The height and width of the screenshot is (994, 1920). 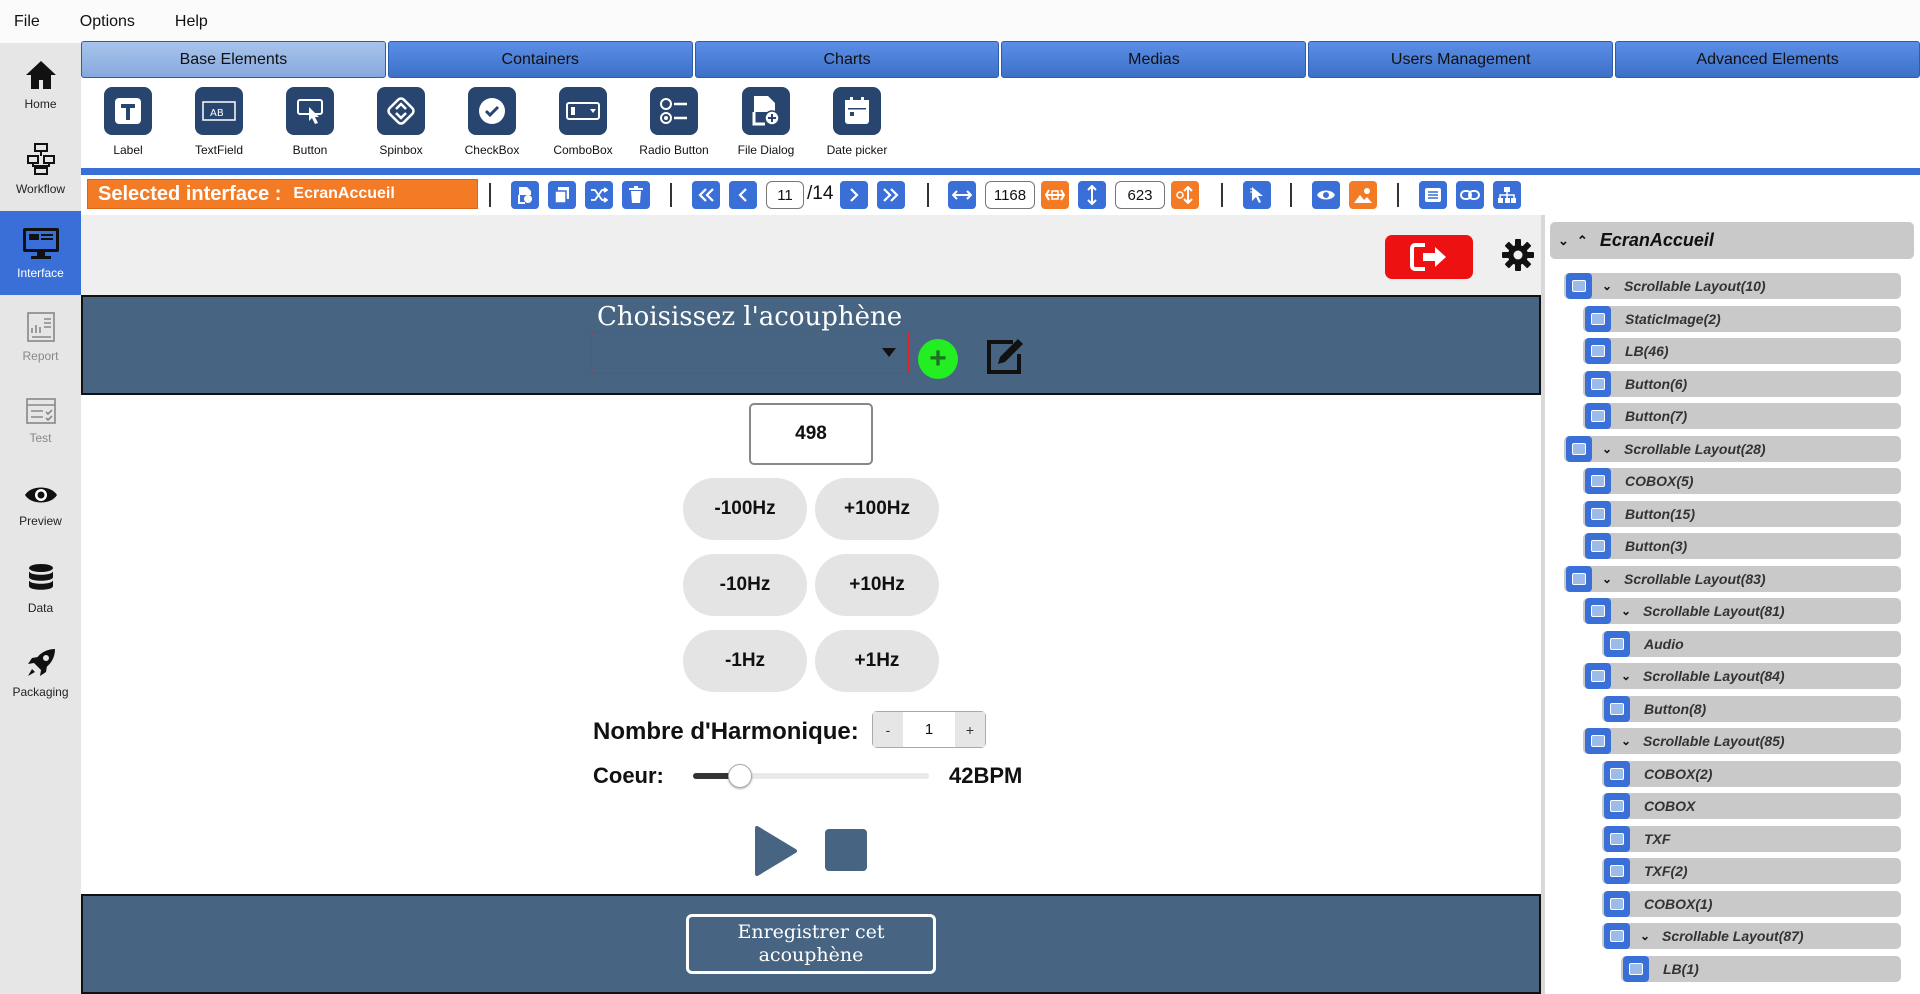 I want to click on tree-element-node: Button(8), so click(x=1751, y=708).